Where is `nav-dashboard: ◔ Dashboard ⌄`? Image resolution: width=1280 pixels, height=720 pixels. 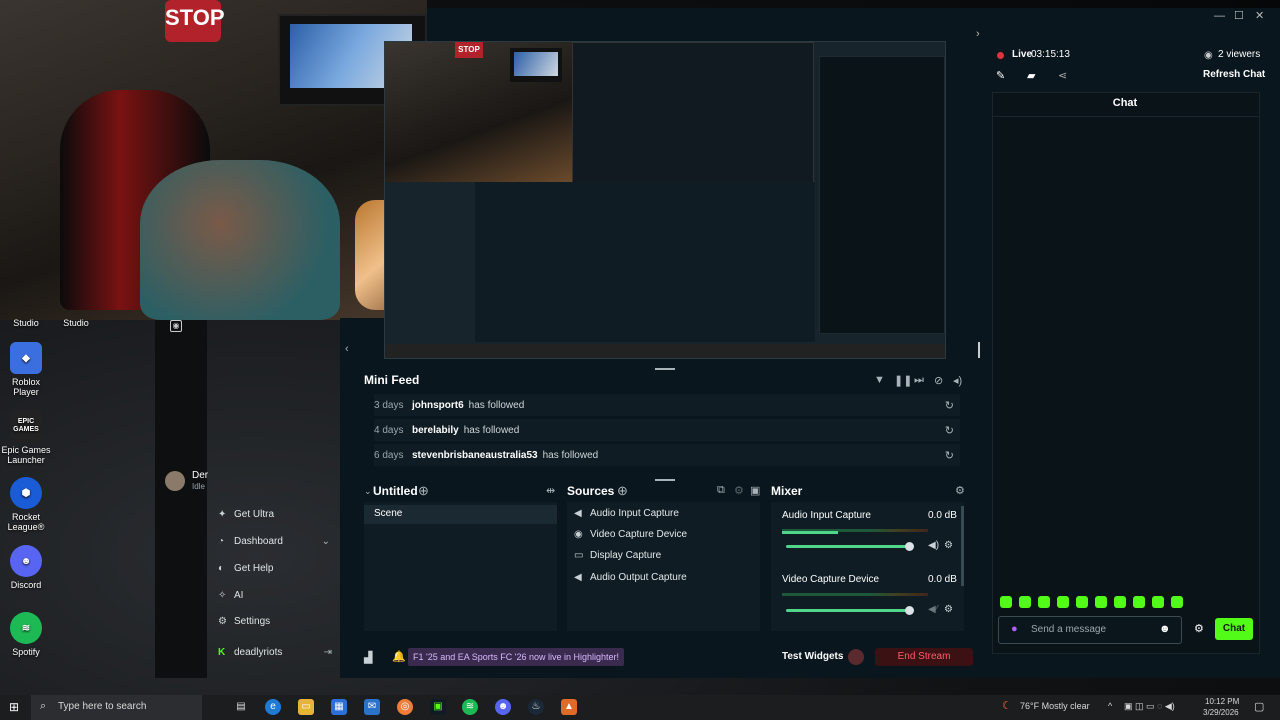 nav-dashboard: ◔ Dashboard ⌄ is located at coordinates (274, 541).